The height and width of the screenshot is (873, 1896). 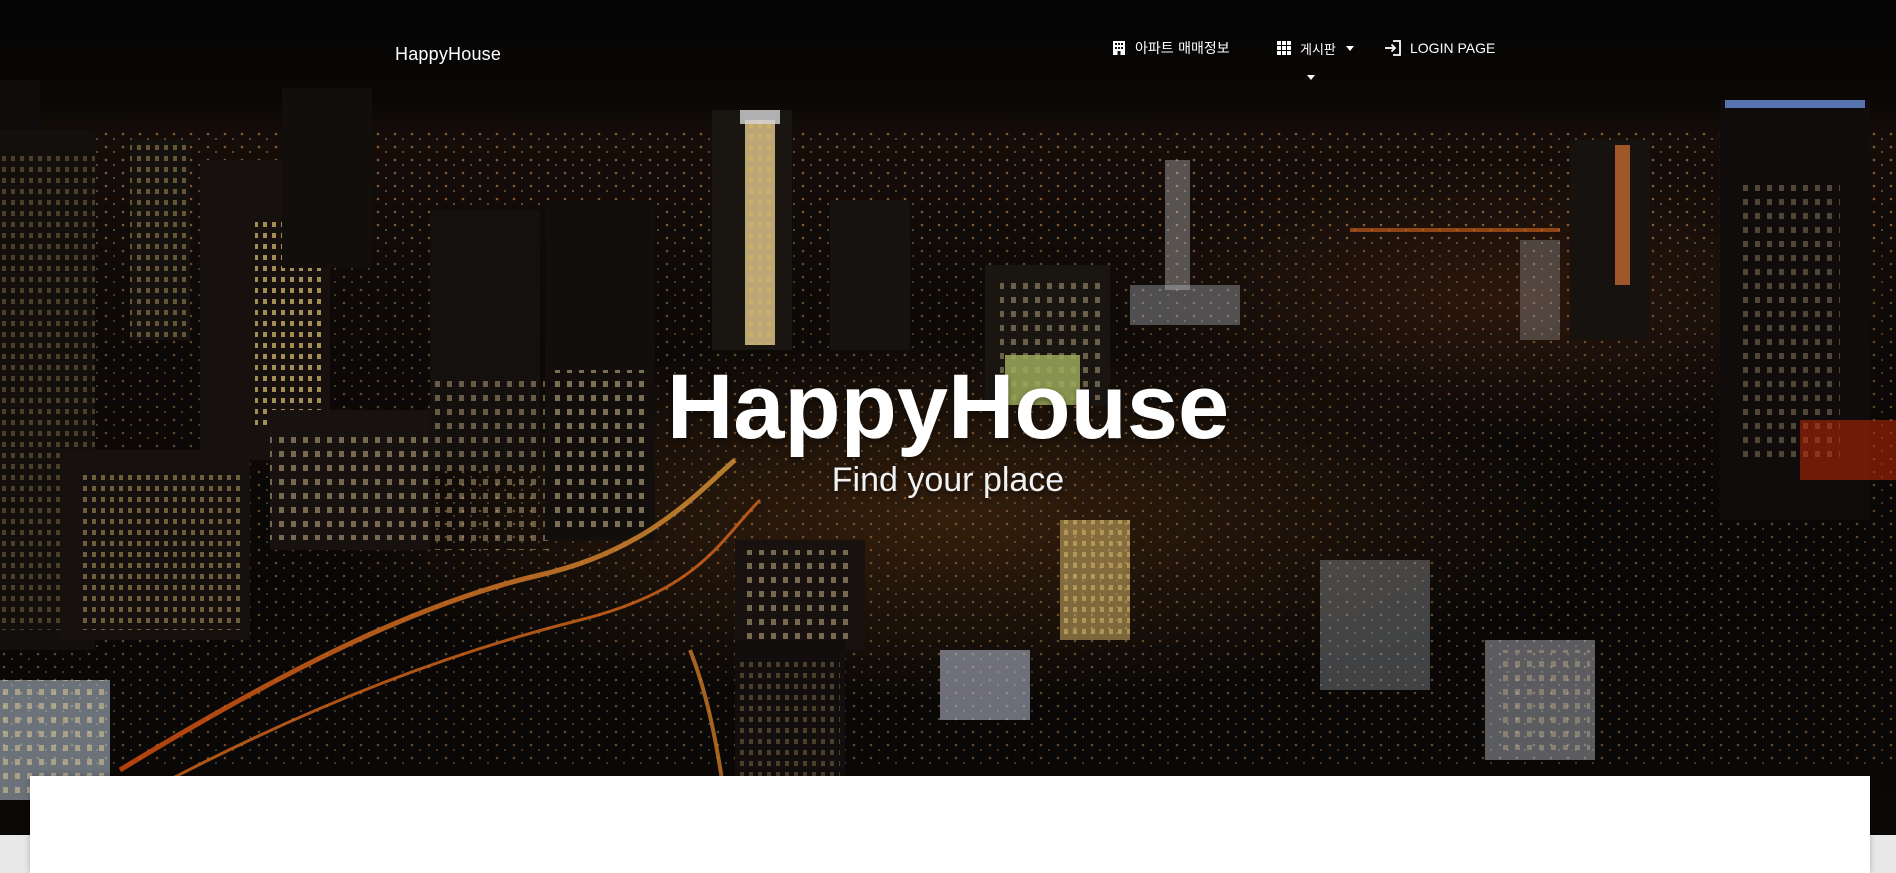 What do you see at coordinates (948, 407) in the screenshot?
I see `hero-title: HappyHouse` at bounding box center [948, 407].